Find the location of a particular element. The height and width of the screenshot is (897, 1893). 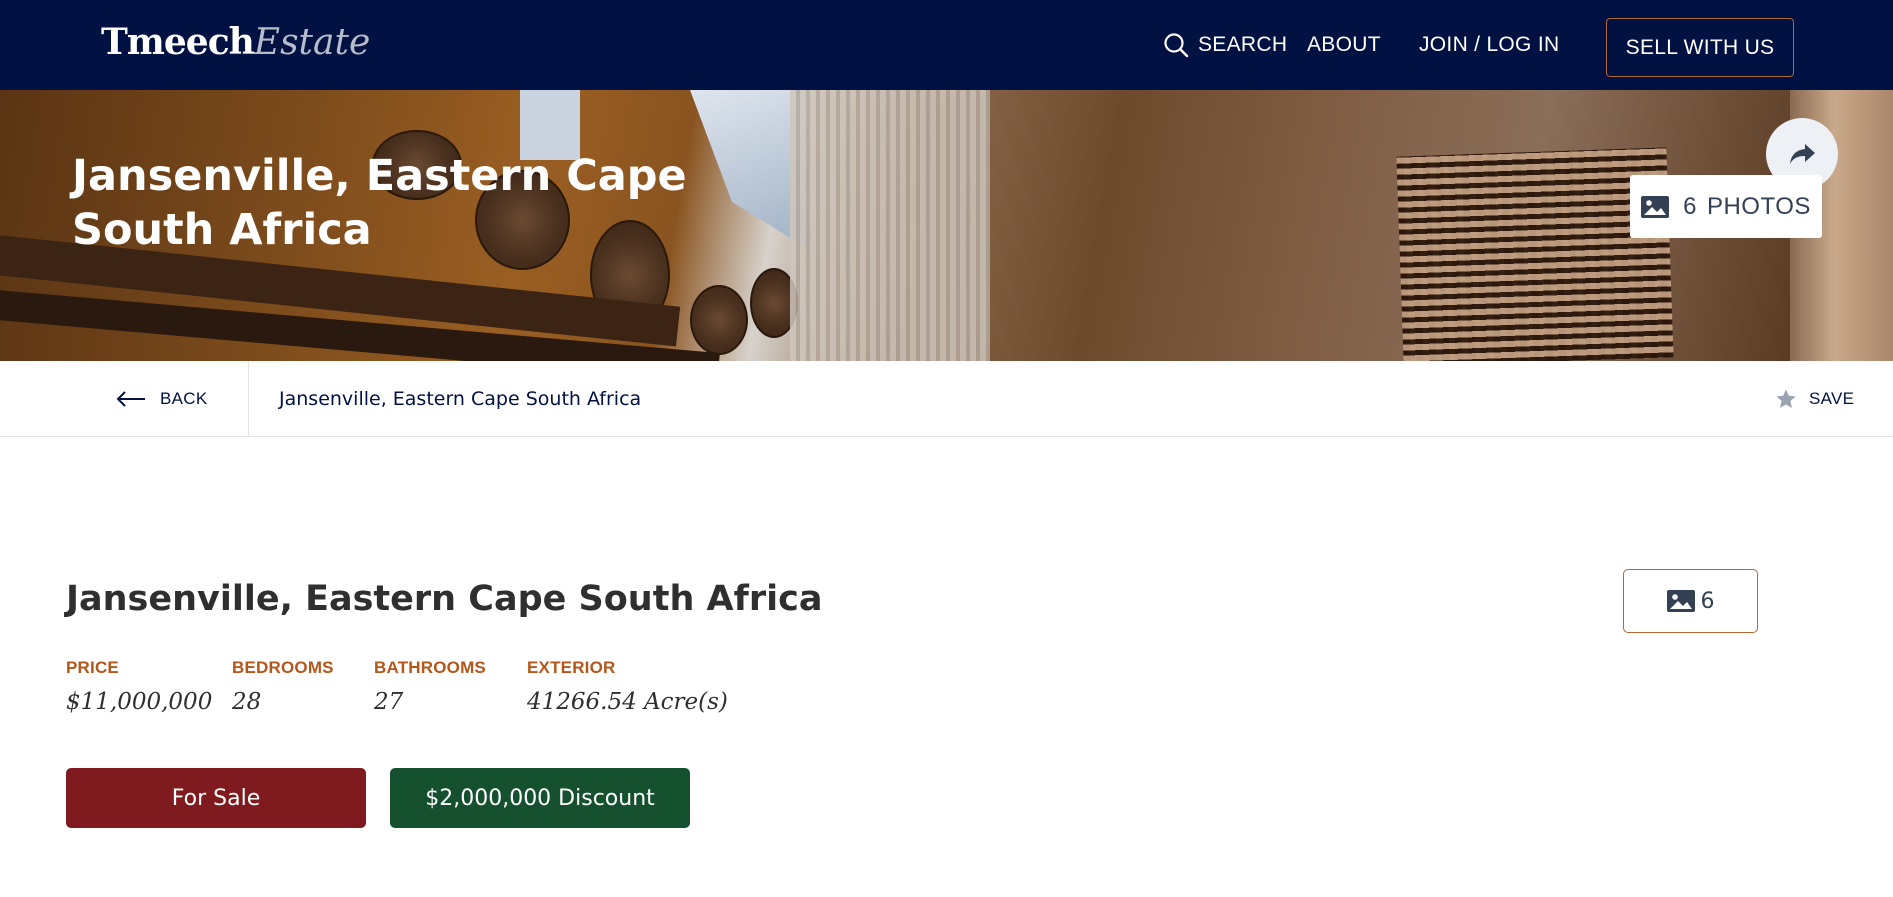

subbar-divider is located at coordinates (248, 399).